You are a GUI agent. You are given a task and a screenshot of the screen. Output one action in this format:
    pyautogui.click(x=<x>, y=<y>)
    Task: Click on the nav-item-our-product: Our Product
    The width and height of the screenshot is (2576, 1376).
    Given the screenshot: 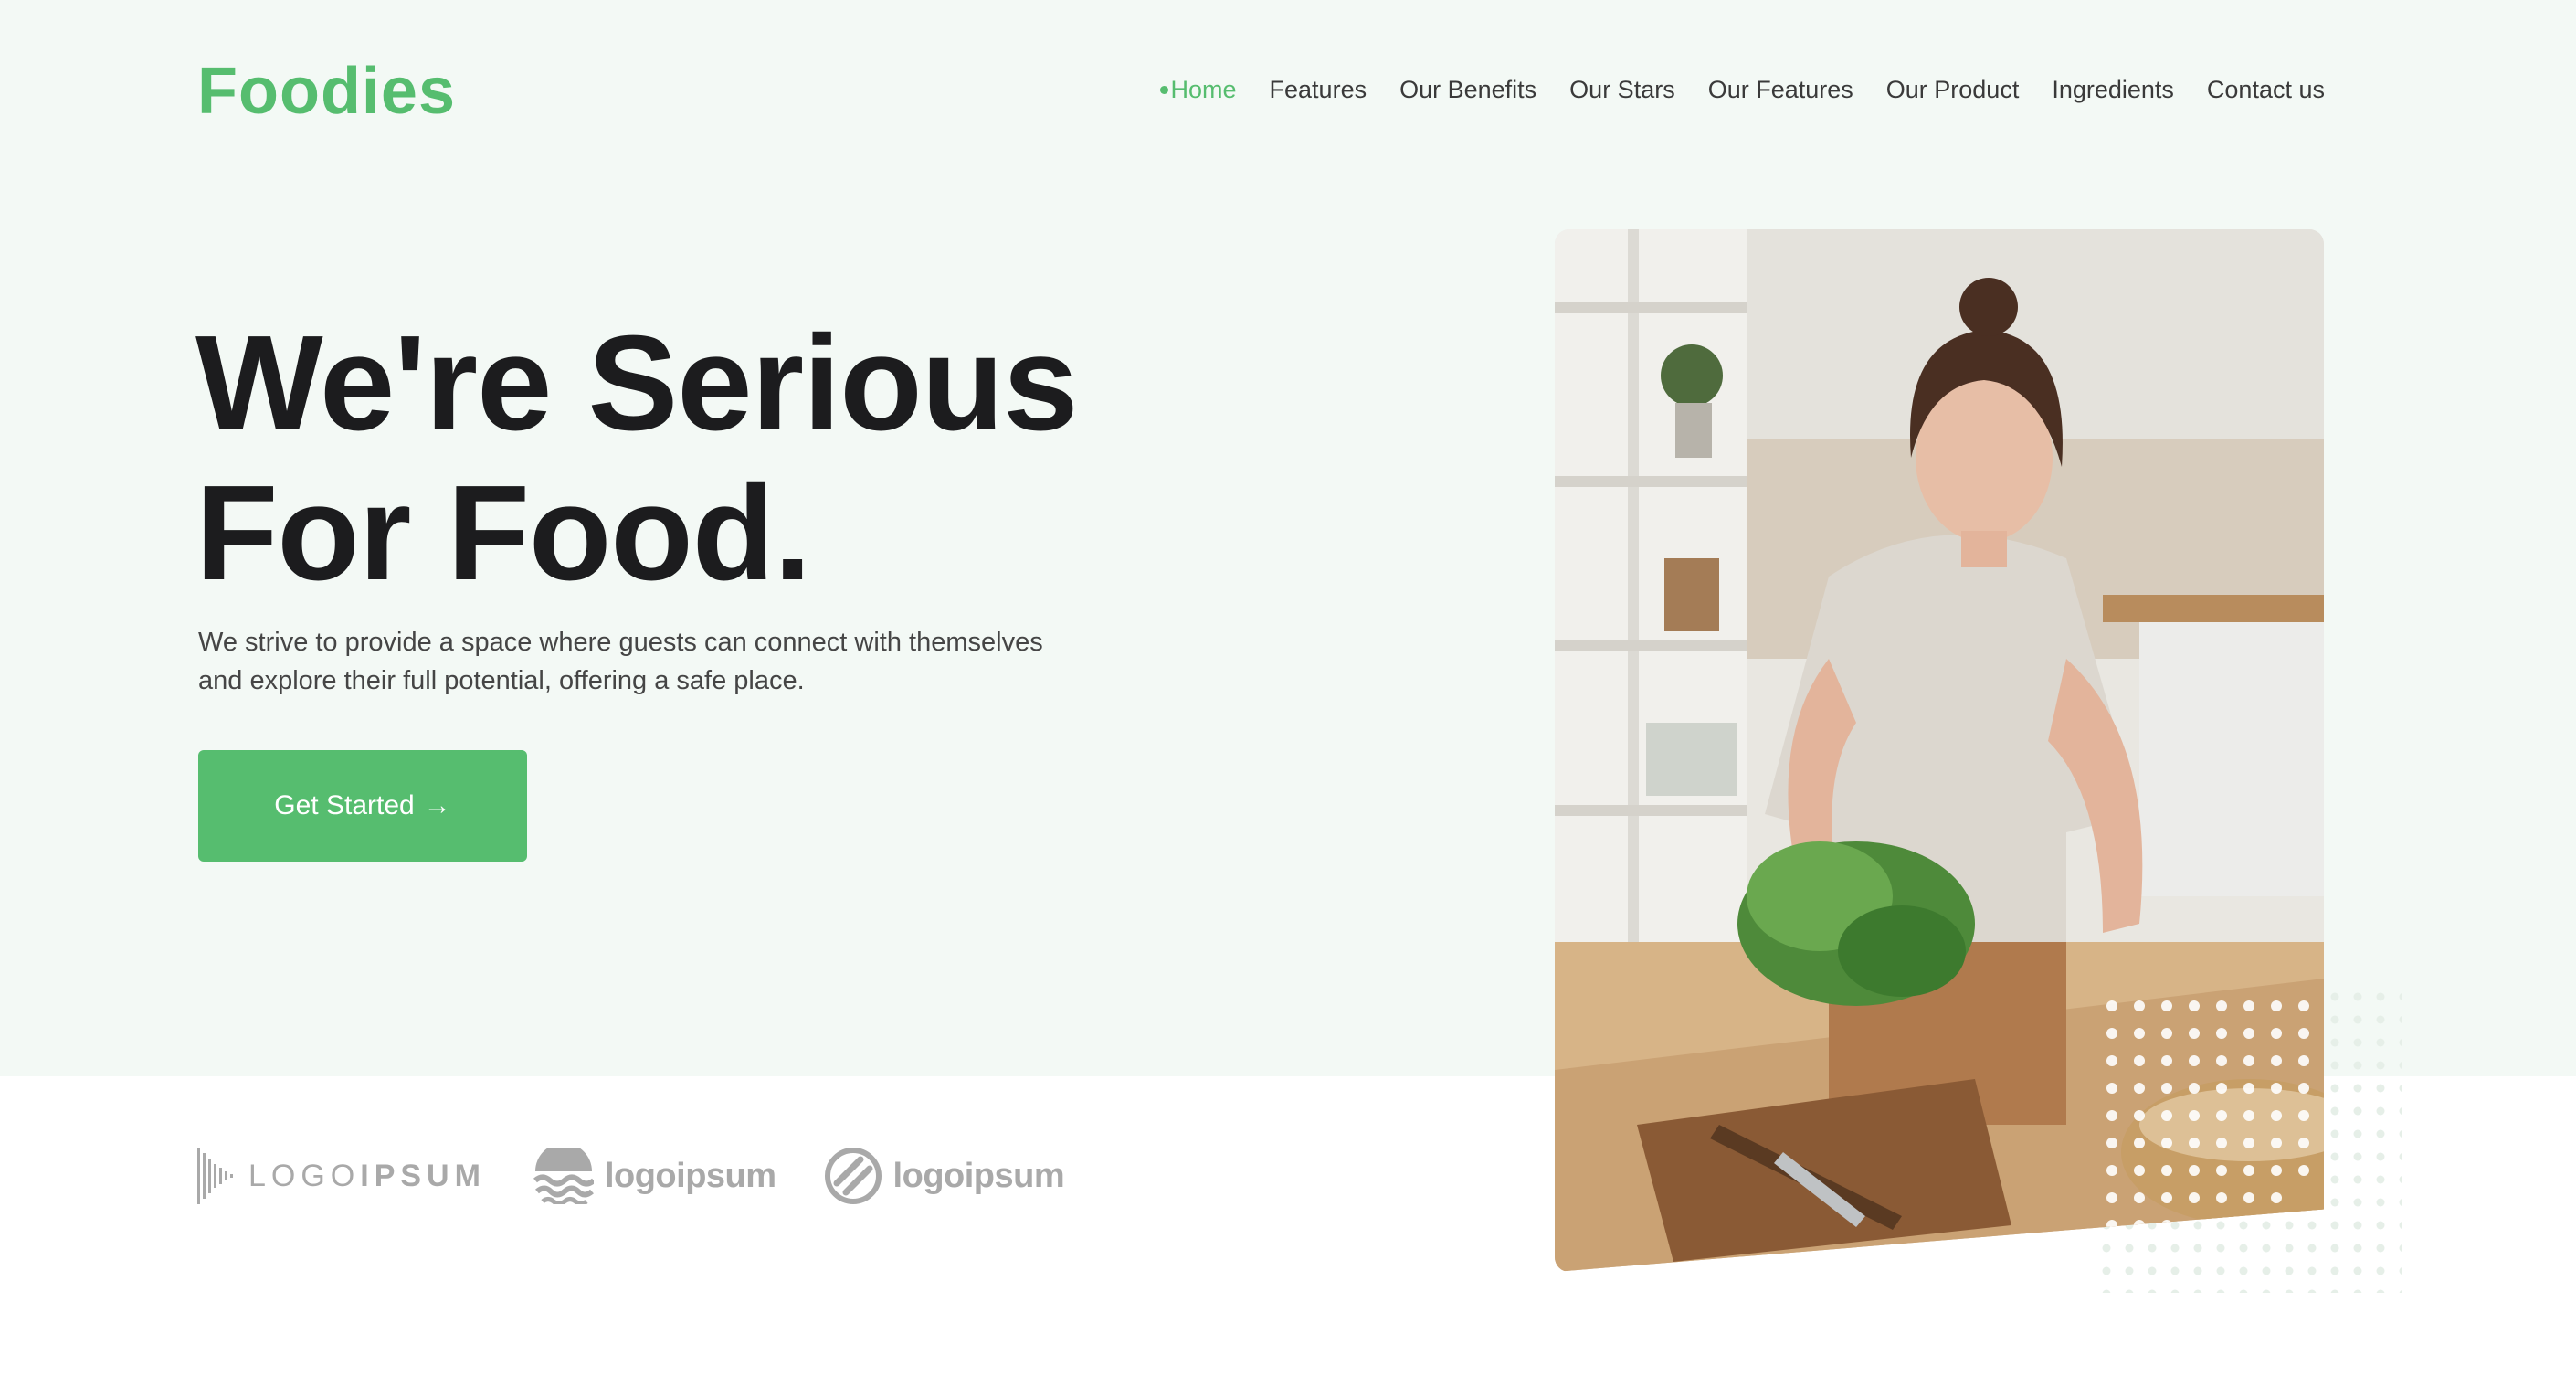 What is the action you would take?
    pyautogui.click(x=1953, y=89)
    